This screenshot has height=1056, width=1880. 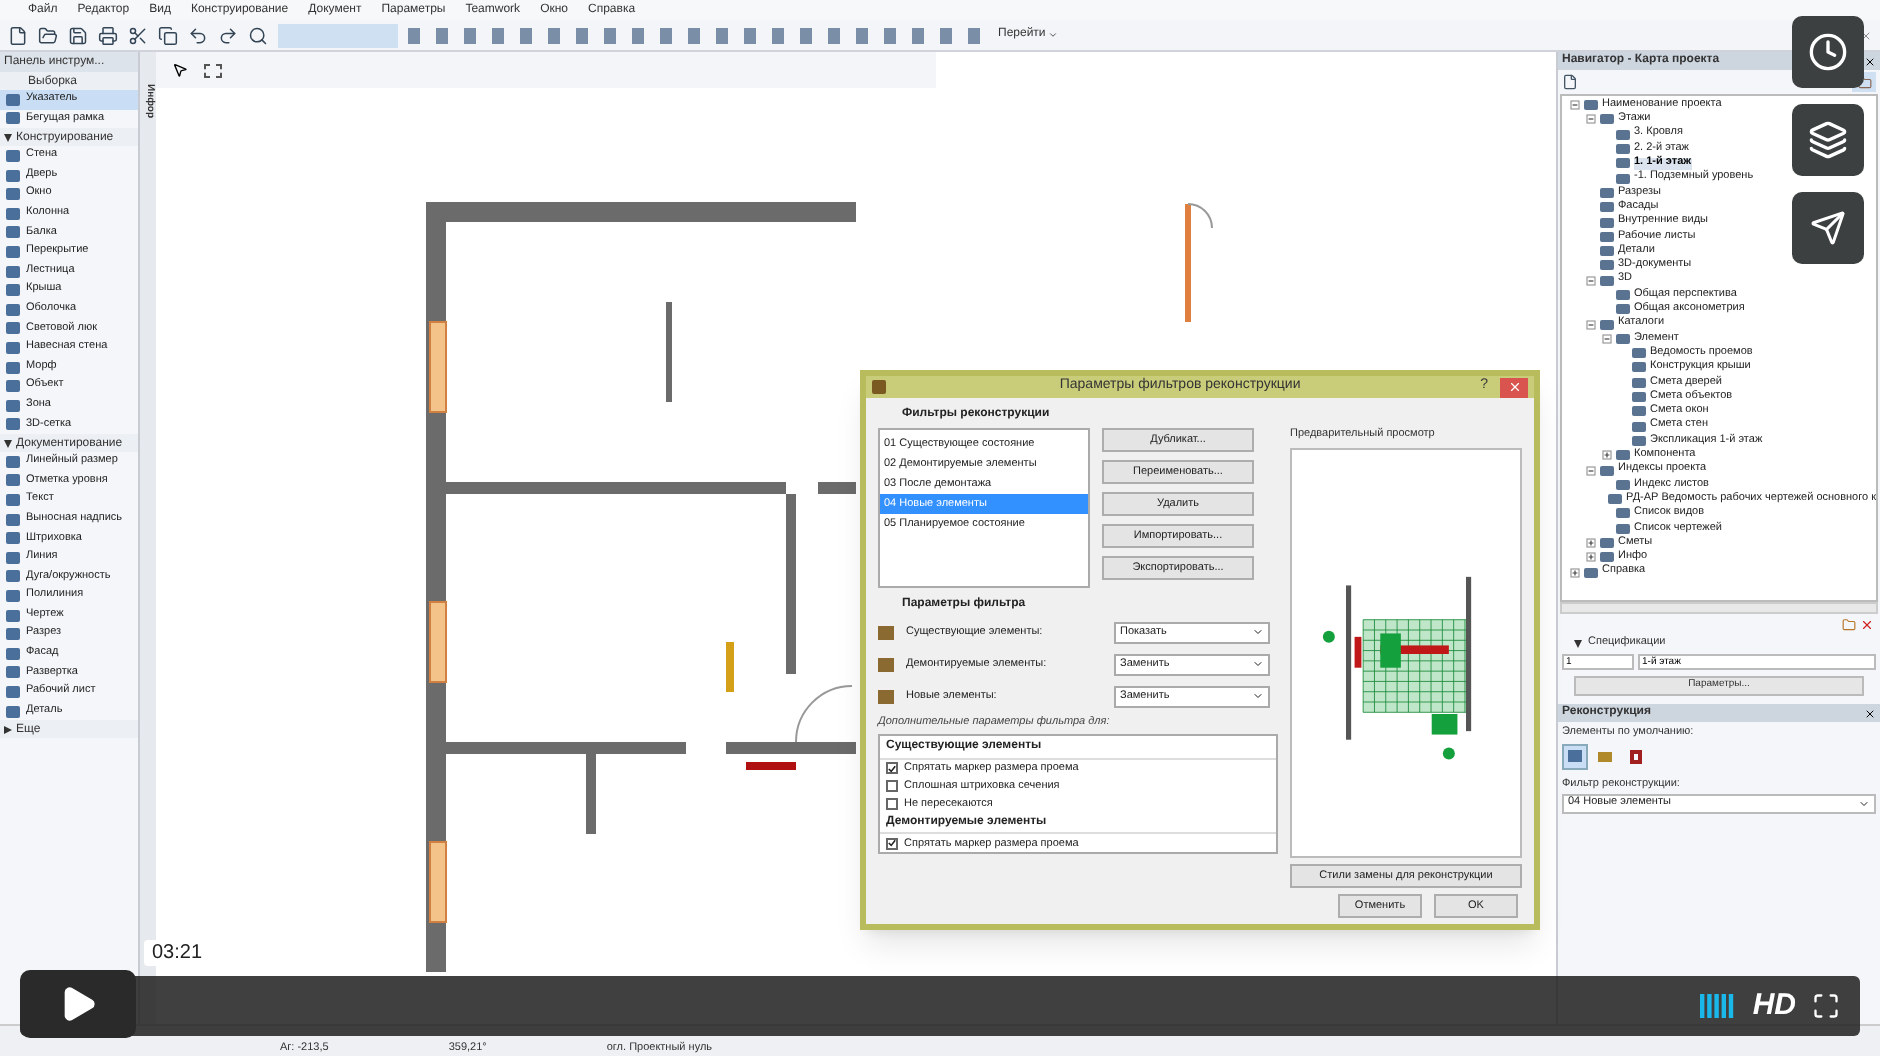 What do you see at coordinates (198, 35) in the screenshot?
I see `undo-icon` at bounding box center [198, 35].